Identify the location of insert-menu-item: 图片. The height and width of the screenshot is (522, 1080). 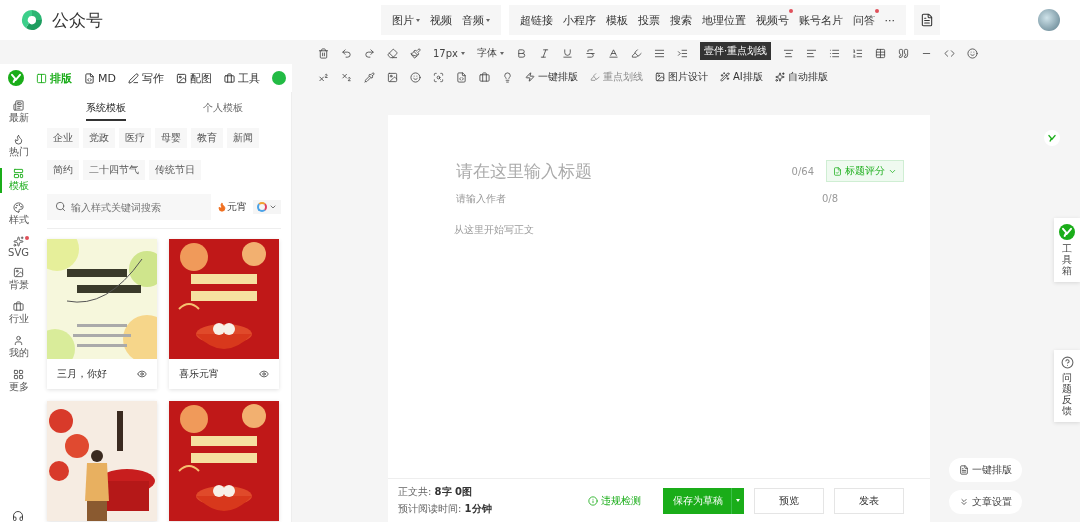
(405, 20).